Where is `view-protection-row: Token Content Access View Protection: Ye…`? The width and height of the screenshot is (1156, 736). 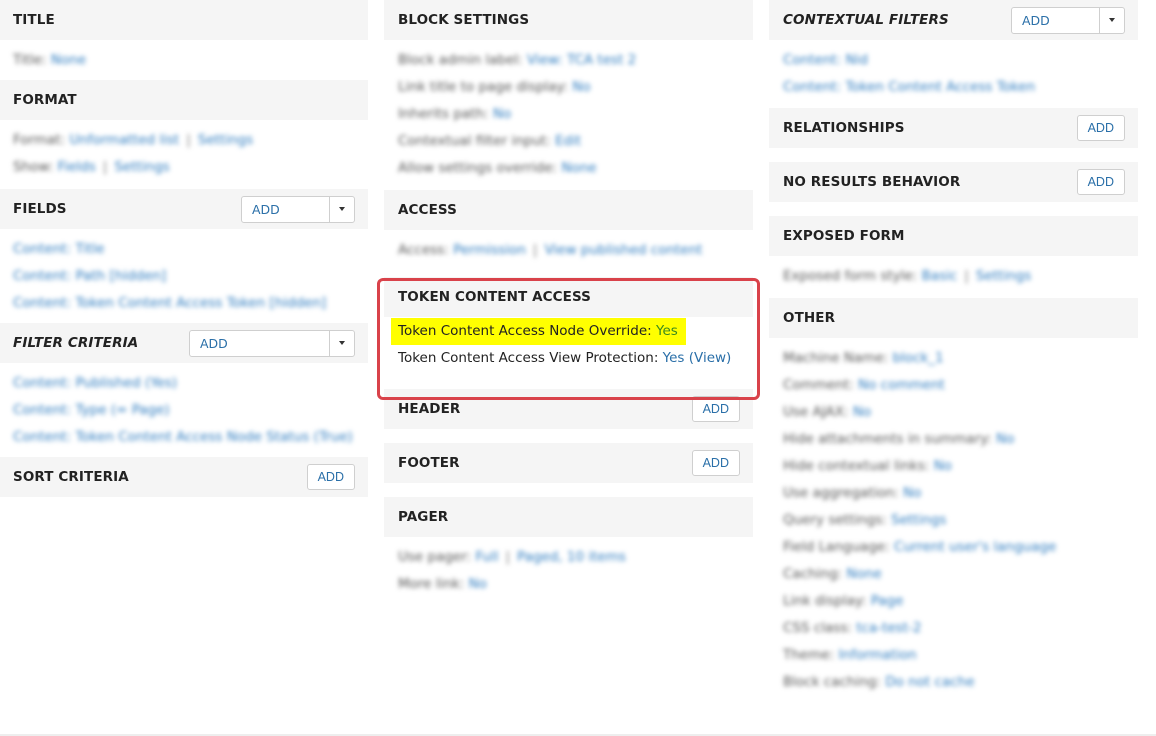 view-protection-row: Token Content Access View Protection: Ye… is located at coordinates (569, 358).